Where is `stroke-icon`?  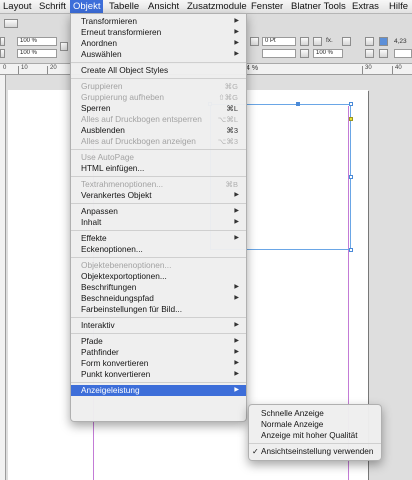
stroke-icon is located at coordinates (254, 41).